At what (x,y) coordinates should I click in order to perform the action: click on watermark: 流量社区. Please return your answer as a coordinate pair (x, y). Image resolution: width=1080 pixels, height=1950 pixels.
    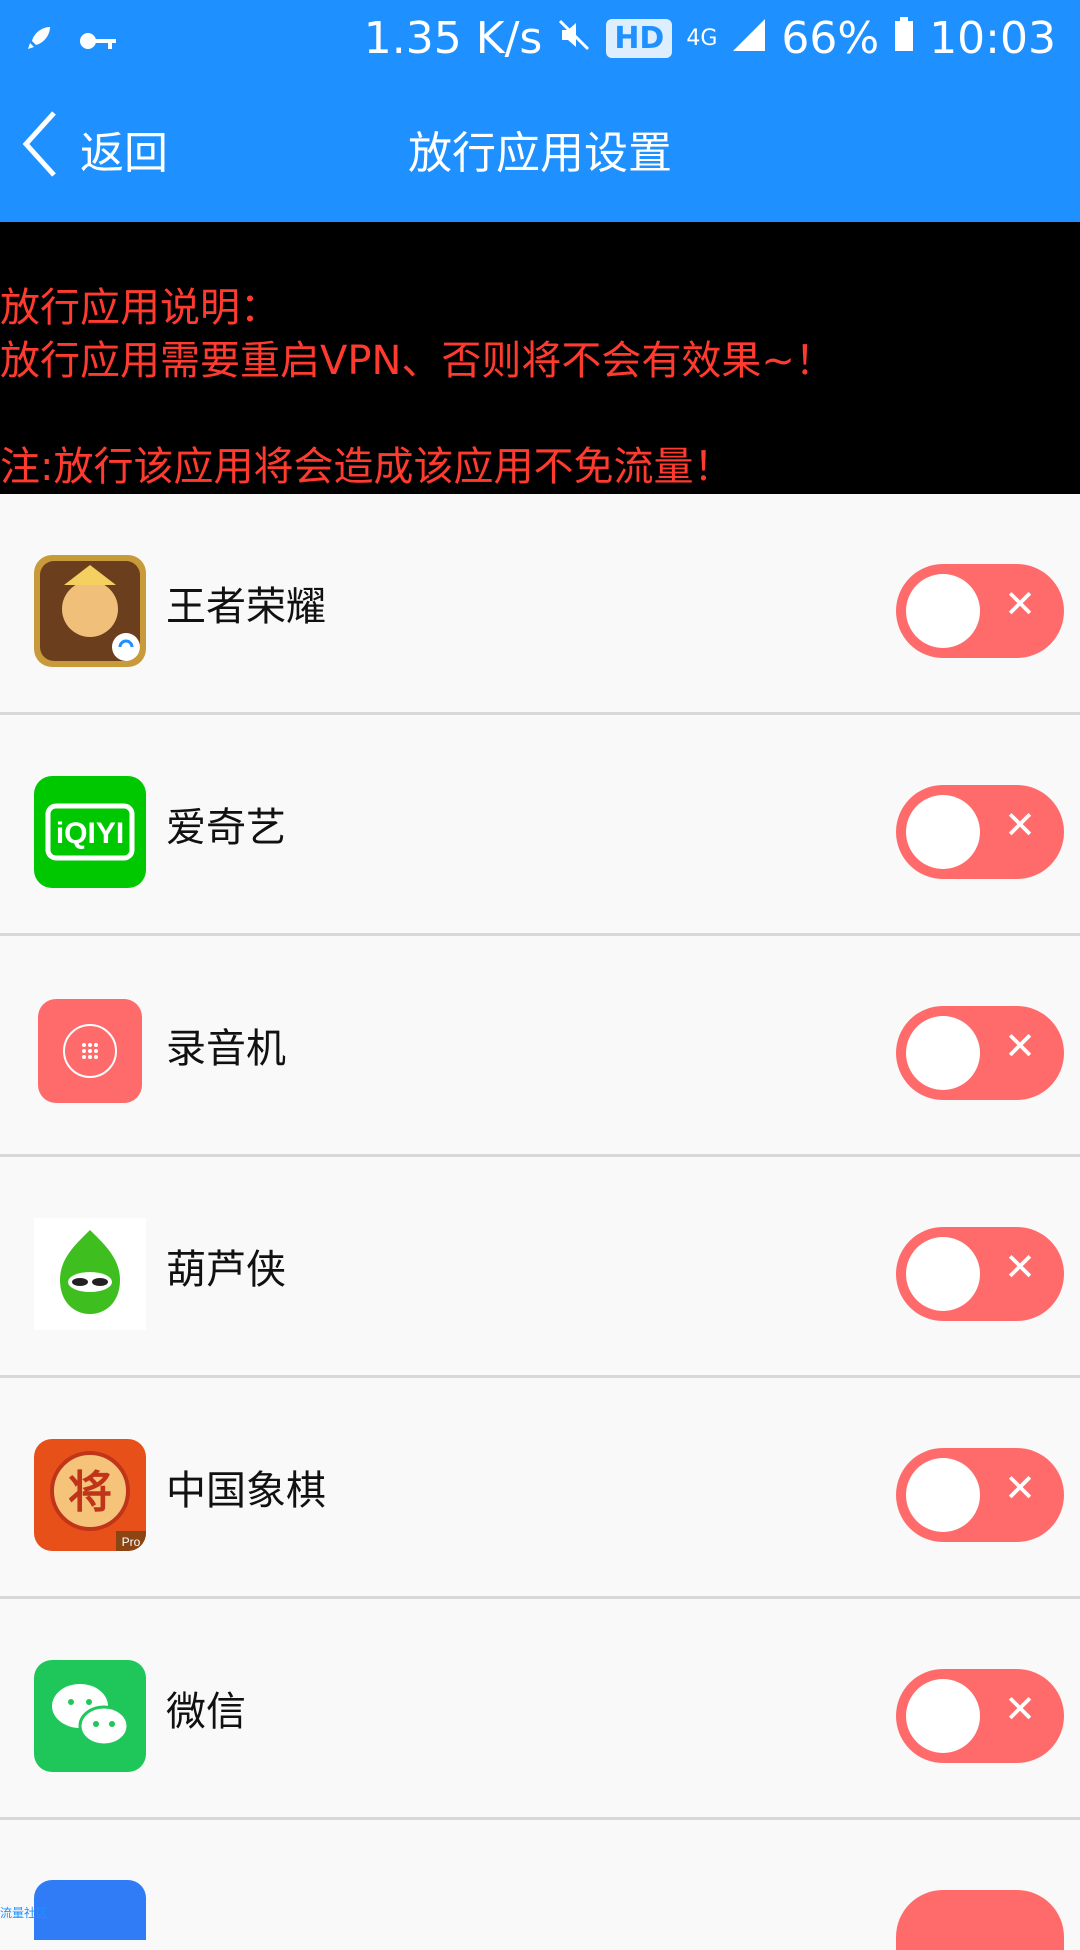
    Looking at the image, I should click on (24, 1913).